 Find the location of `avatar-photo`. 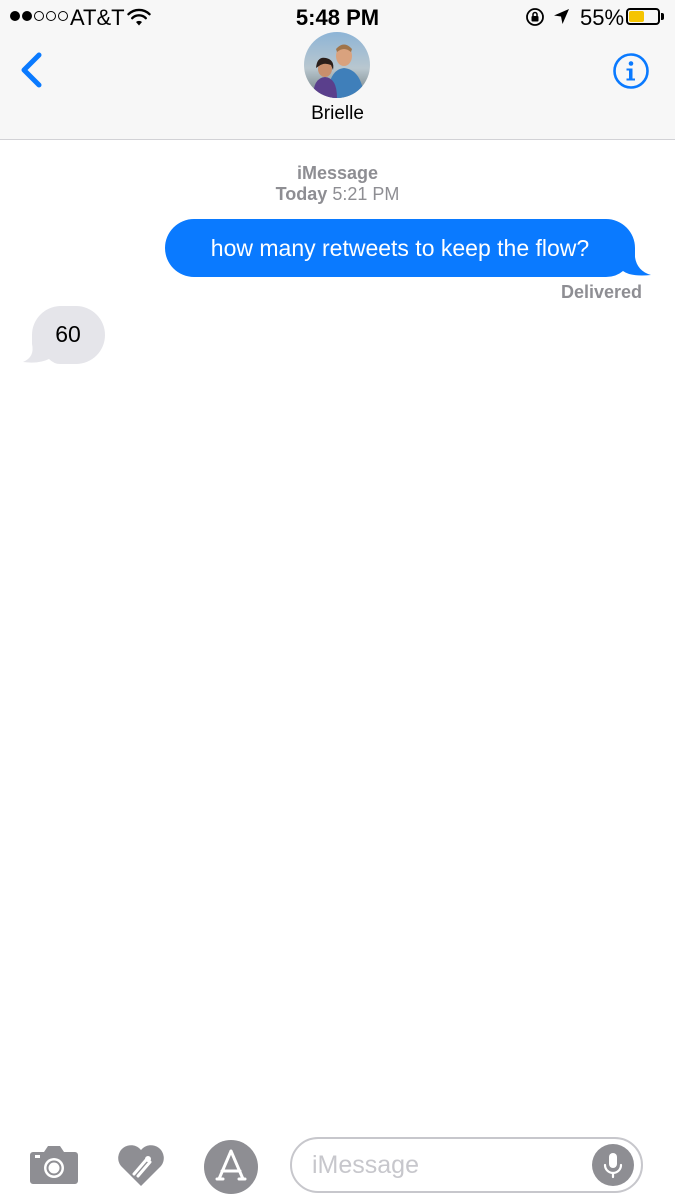

avatar-photo is located at coordinates (337, 65).